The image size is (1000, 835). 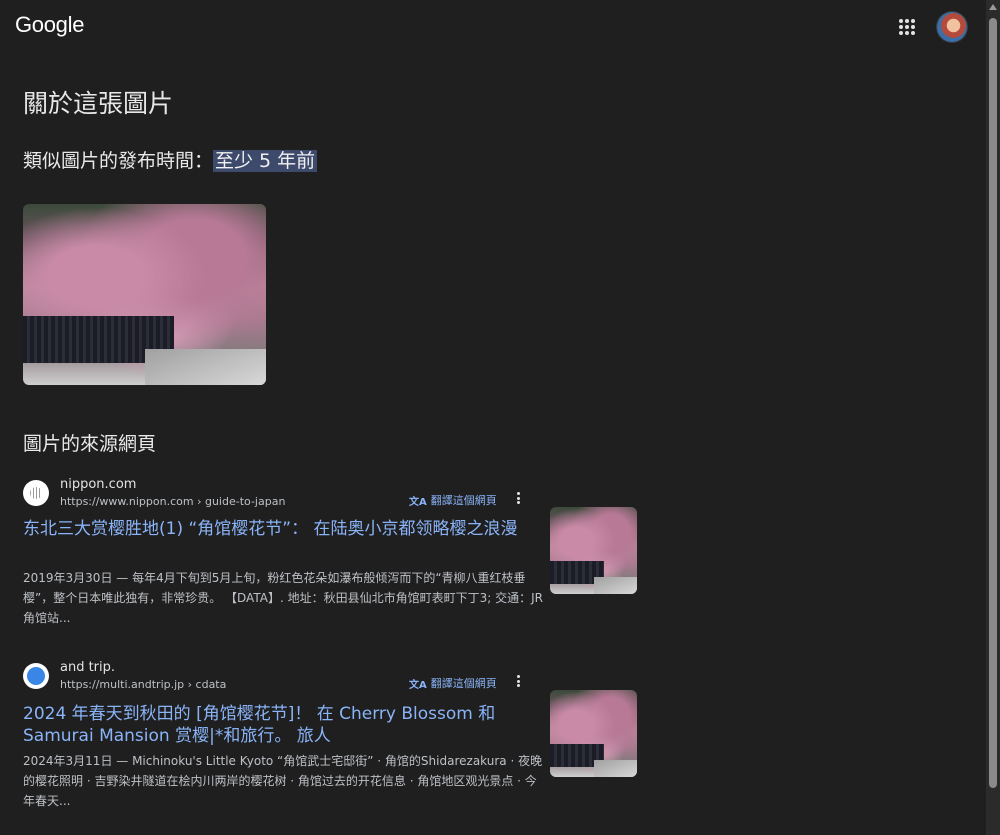 What do you see at coordinates (993, 7) in the screenshot?
I see `scroll-up-arrow-icon` at bounding box center [993, 7].